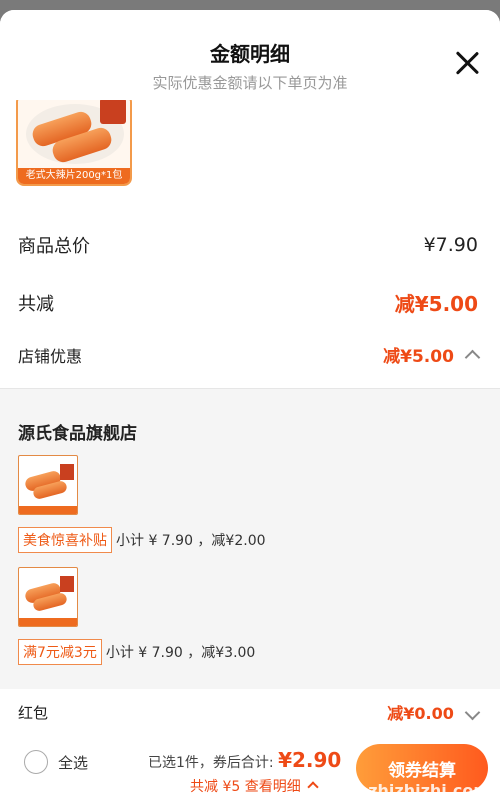 The image size is (500, 804). What do you see at coordinates (191, 541) in the screenshot?
I see `promo-detail: 小计 ¥ 7.90 ，减¥2.00` at bounding box center [191, 541].